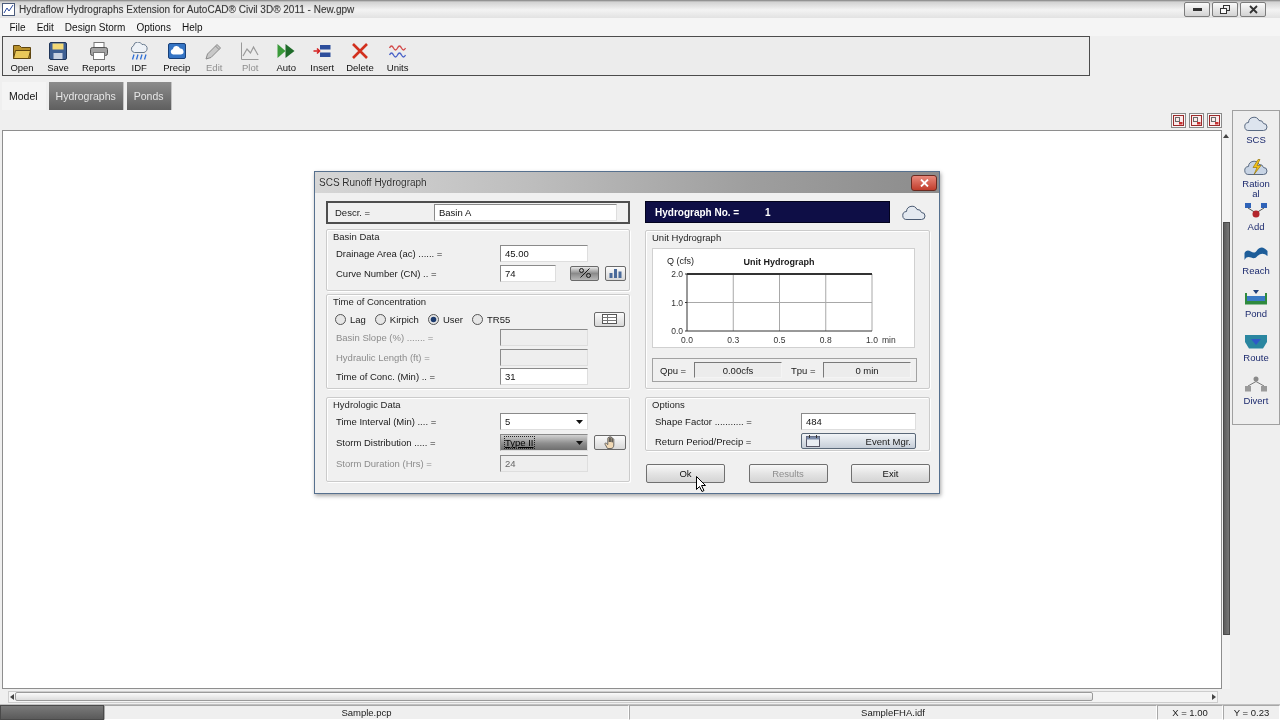 The width and height of the screenshot is (1280, 720). I want to click on text-field: 45.00, so click(544, 253).